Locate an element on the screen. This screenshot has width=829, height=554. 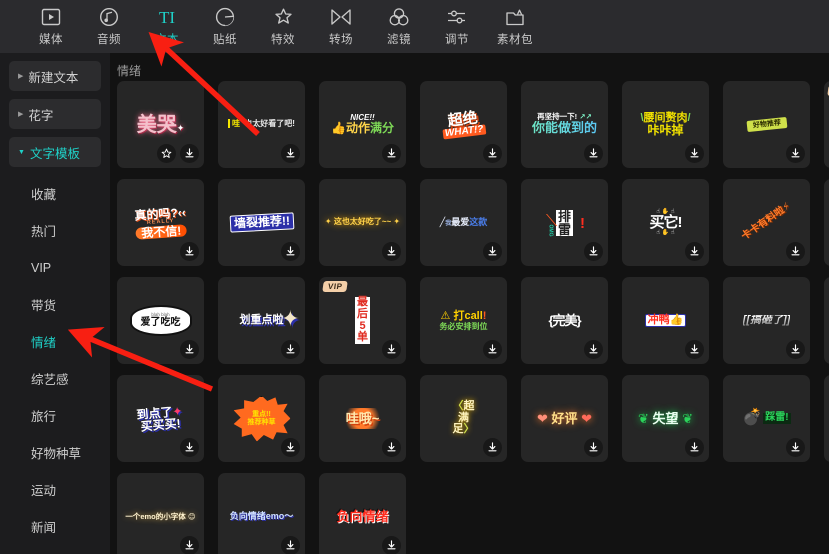
template-card: 重点!! 推荐种草 is located at coordinates (261, 418).